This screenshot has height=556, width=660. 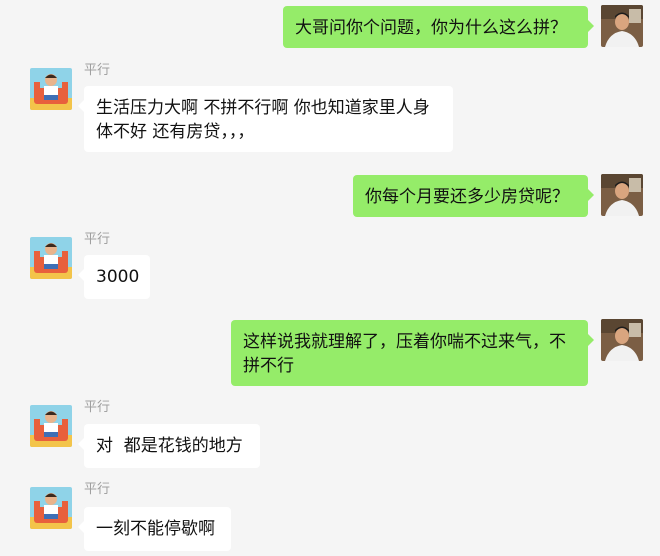 What do you see at coordinates (169, 446) in the screenshot?
I see `message-bubble: 对 都是花钱的地方` at bounding box center [169, 446].